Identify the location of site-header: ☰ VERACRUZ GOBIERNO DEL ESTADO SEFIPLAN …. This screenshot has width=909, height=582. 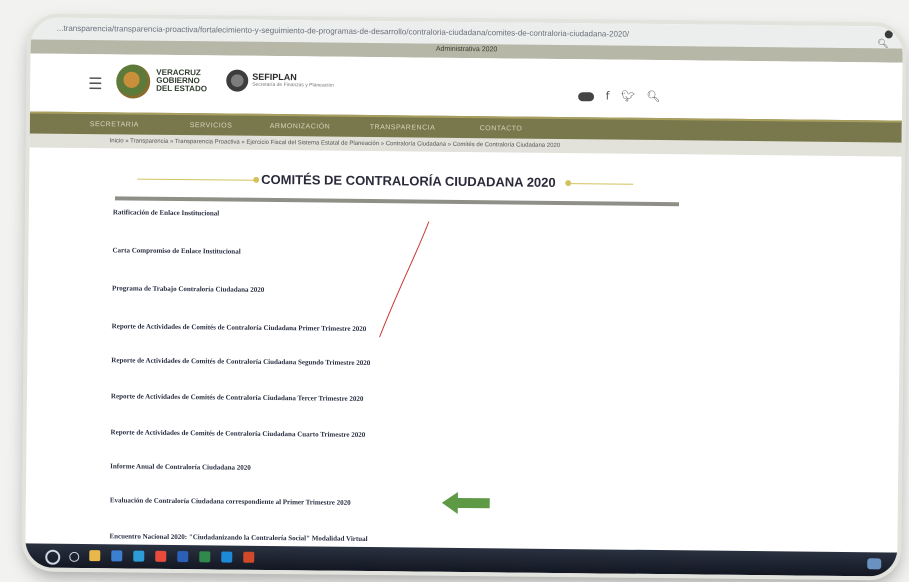
(466, 87).